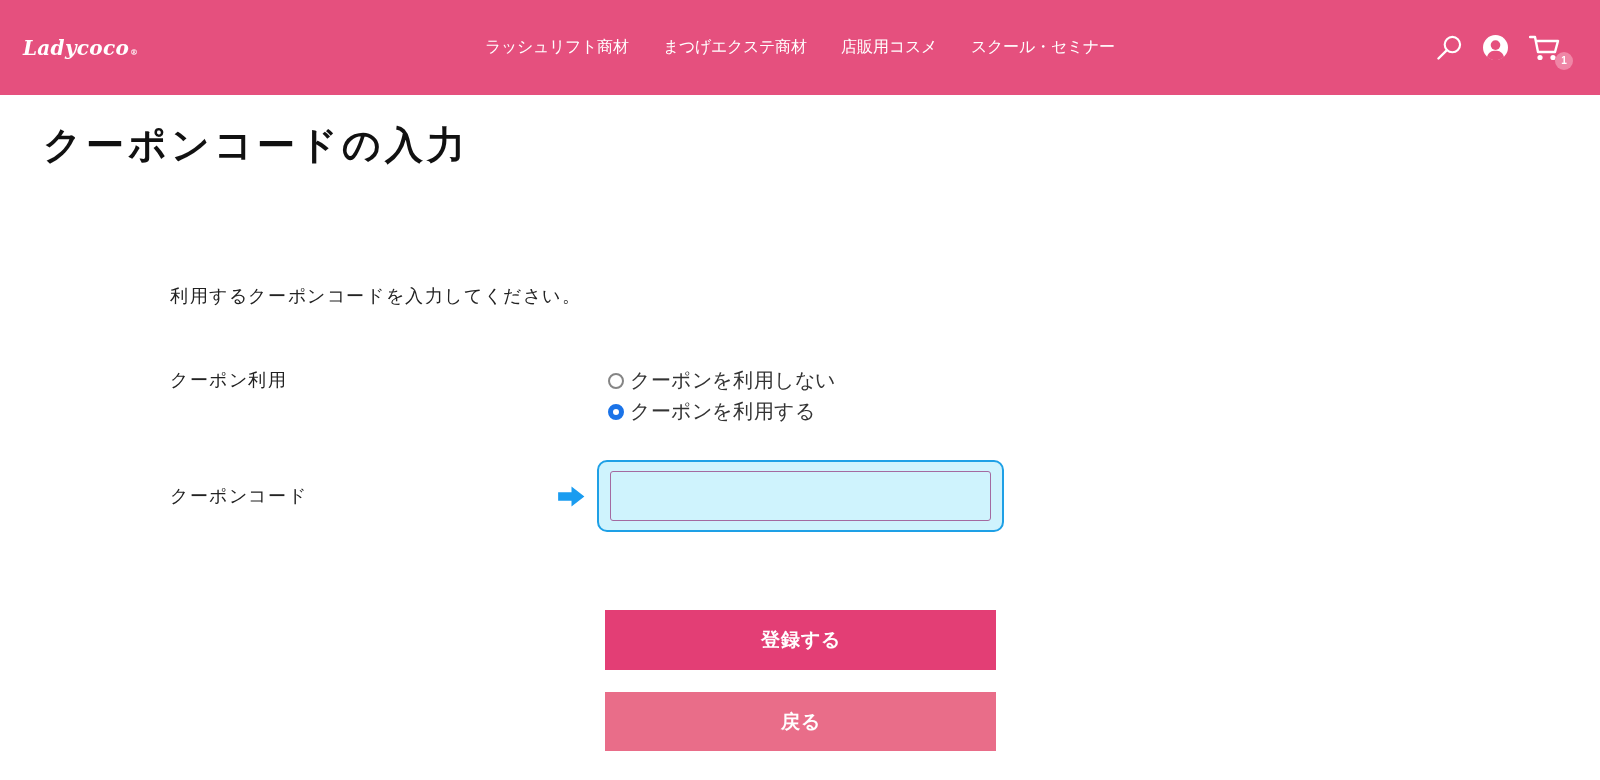 This screenshot has height=780, width=1600. What do you see at coordinates (1449, 47) in the screenshot?
I see `search-icon` at bounding box center [1449, 47].